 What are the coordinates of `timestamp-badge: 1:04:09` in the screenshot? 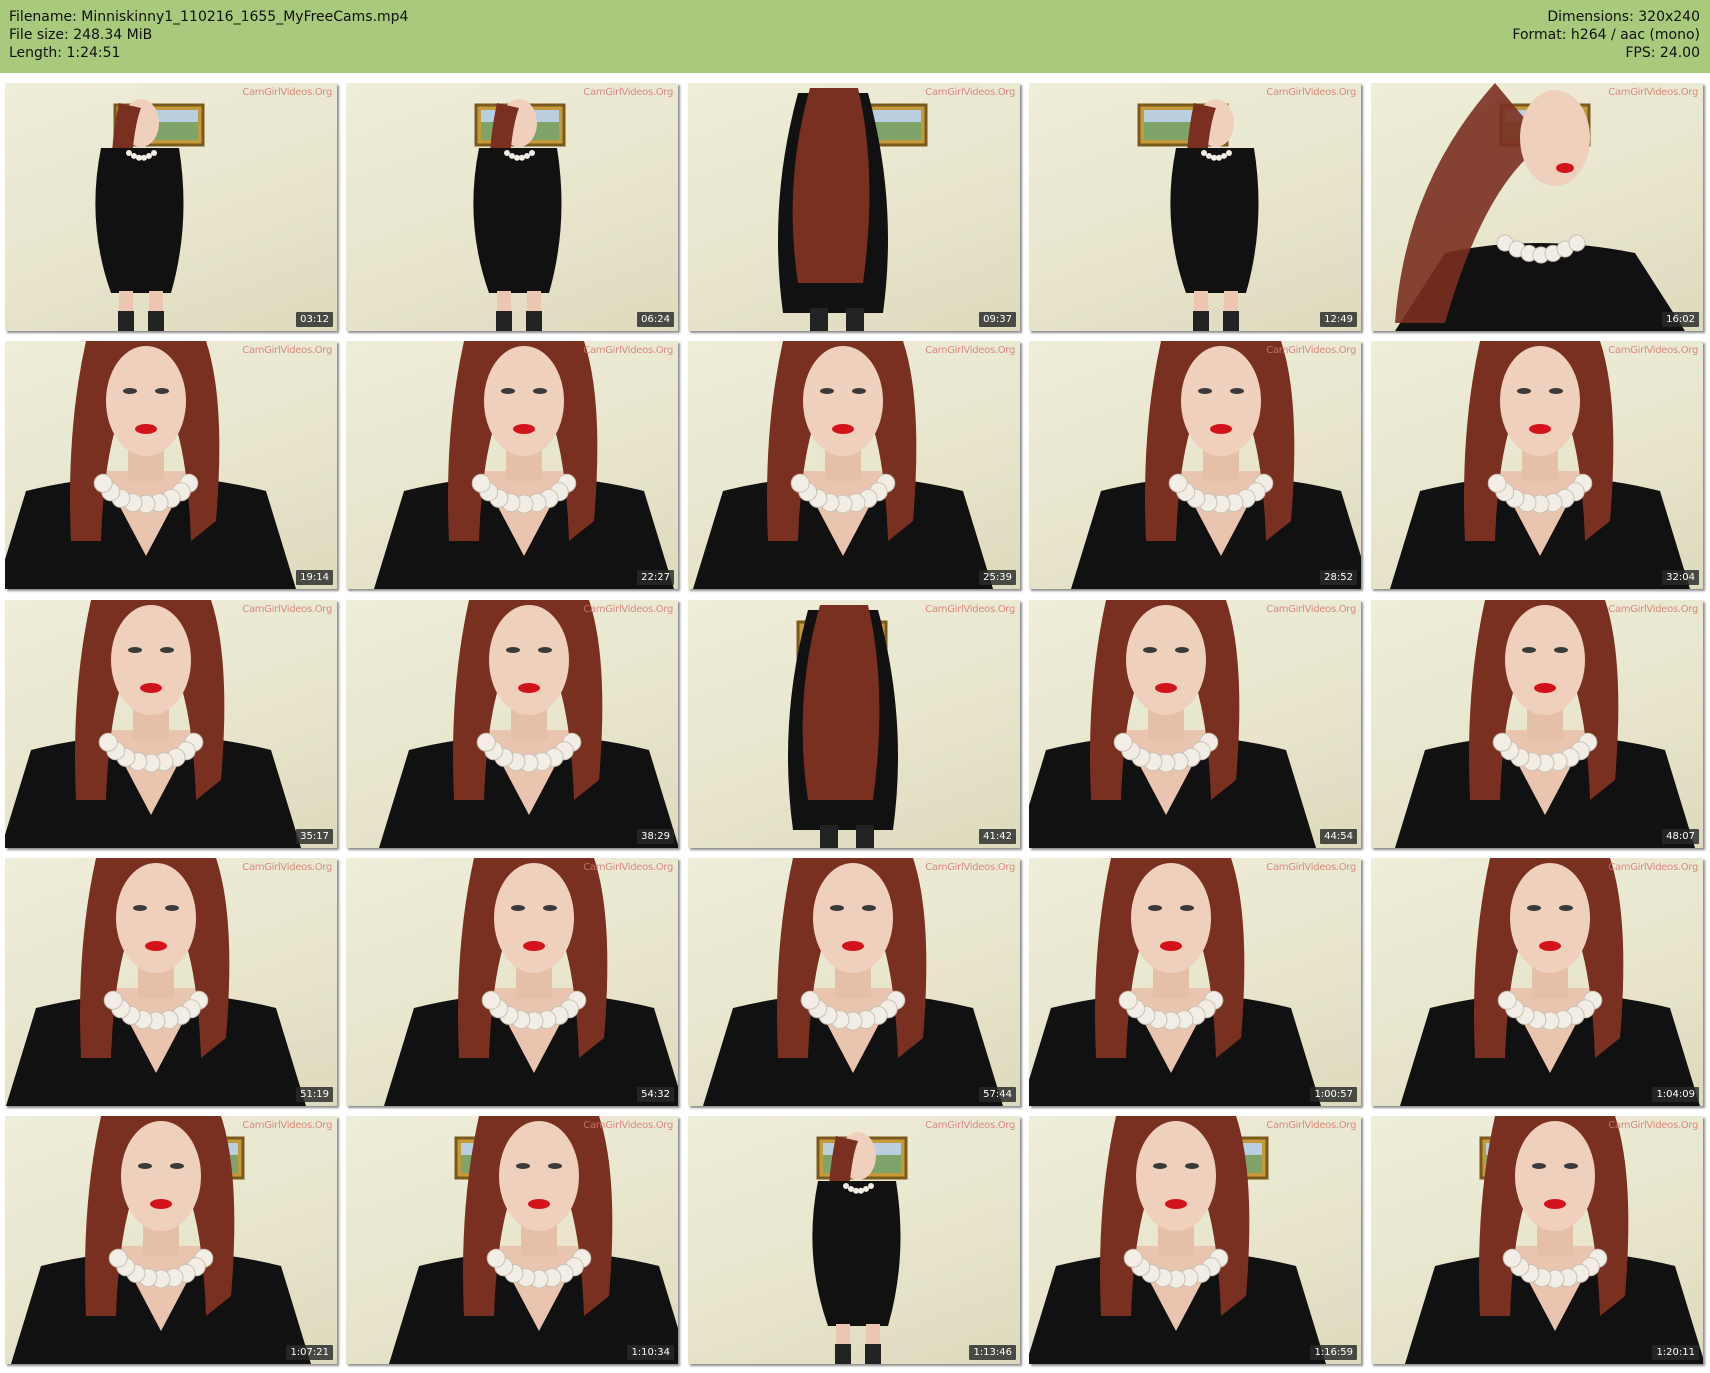 It's located at (1675, 1094).